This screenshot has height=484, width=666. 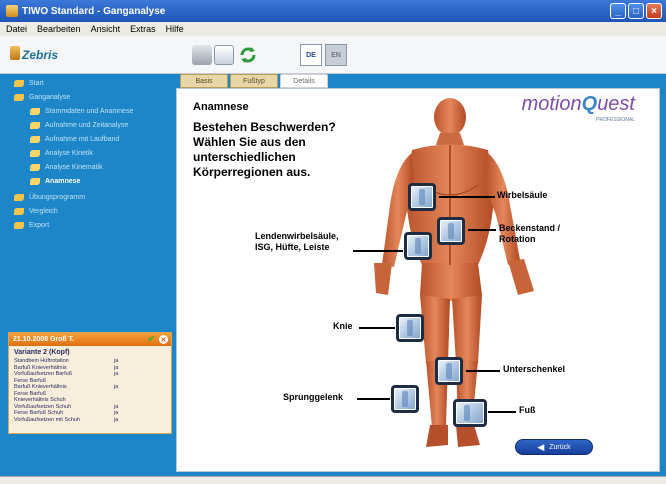 I want to click on menu-extras: Extras, so click(x=143, y=29).